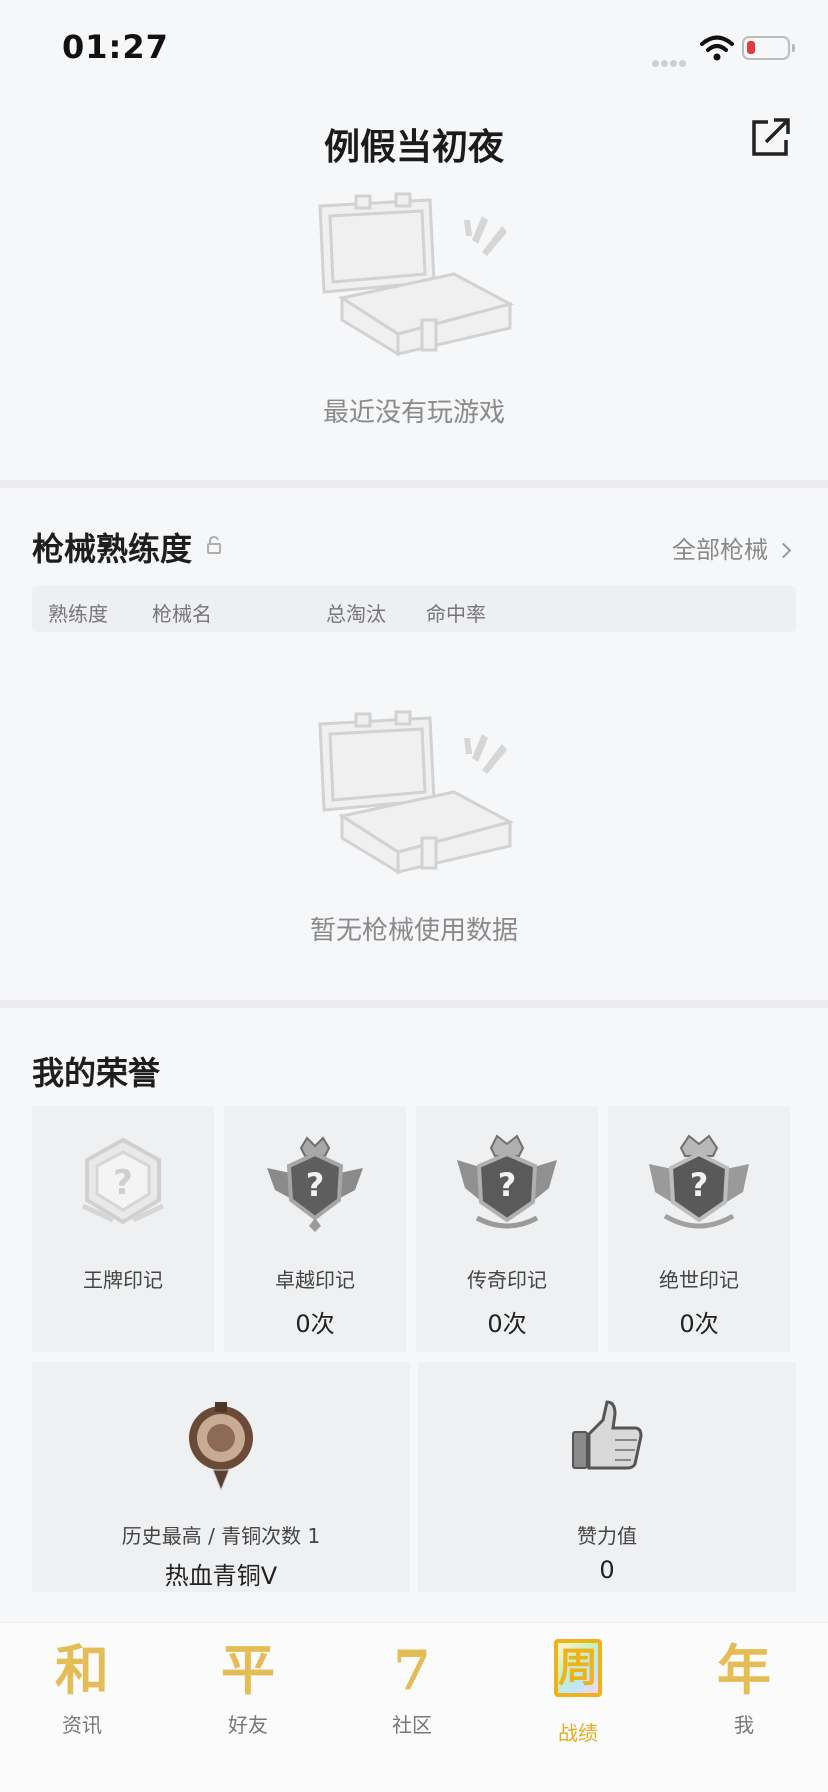 This screenshot has height=1792, width=828. Describe the element at coordinates (412, 1670) in the screenshot. I see `tab-community-icon: 7` at that location.